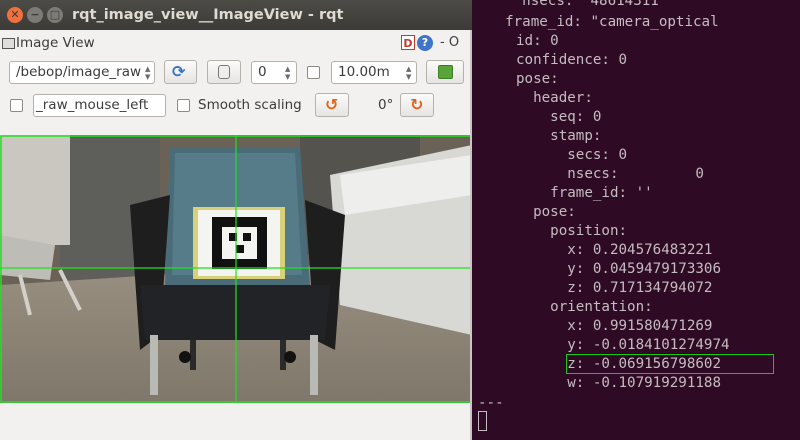 The image size is (800, 440). Describe the element at coordinates (262, 72) in the screenshot. I see `rotation-spinbox-value: 0` at that location.